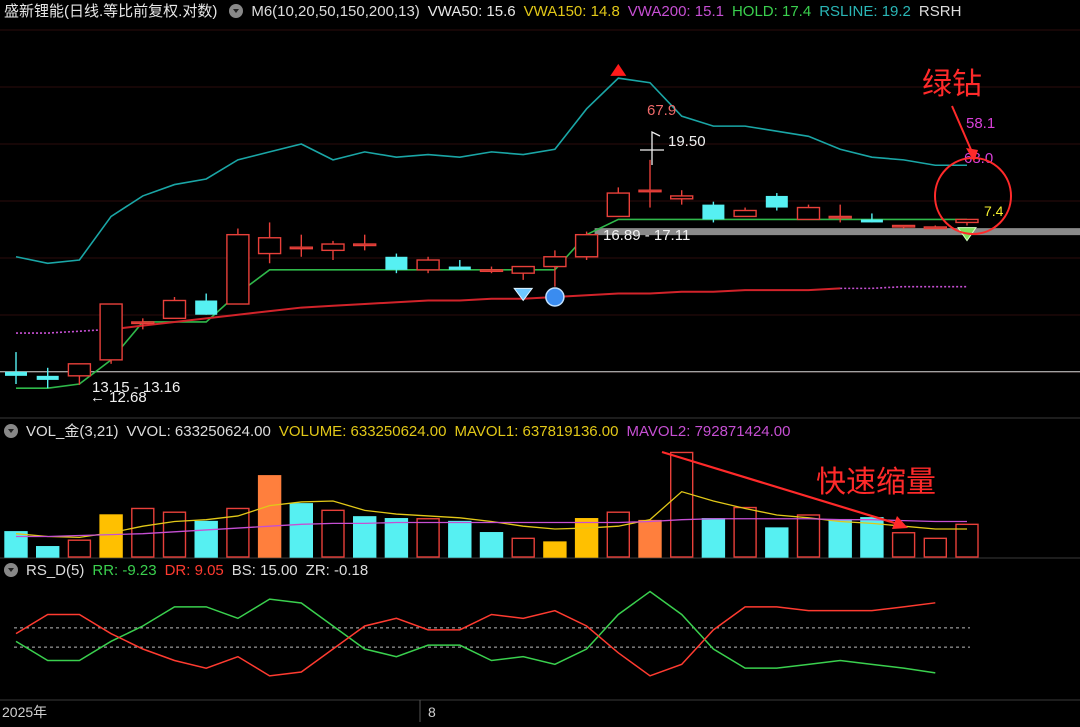  What do you see at coordinates (661, 110) in the screenshot?
I see `value-67-9-label: 67.9` at bounding box center [661, 110].